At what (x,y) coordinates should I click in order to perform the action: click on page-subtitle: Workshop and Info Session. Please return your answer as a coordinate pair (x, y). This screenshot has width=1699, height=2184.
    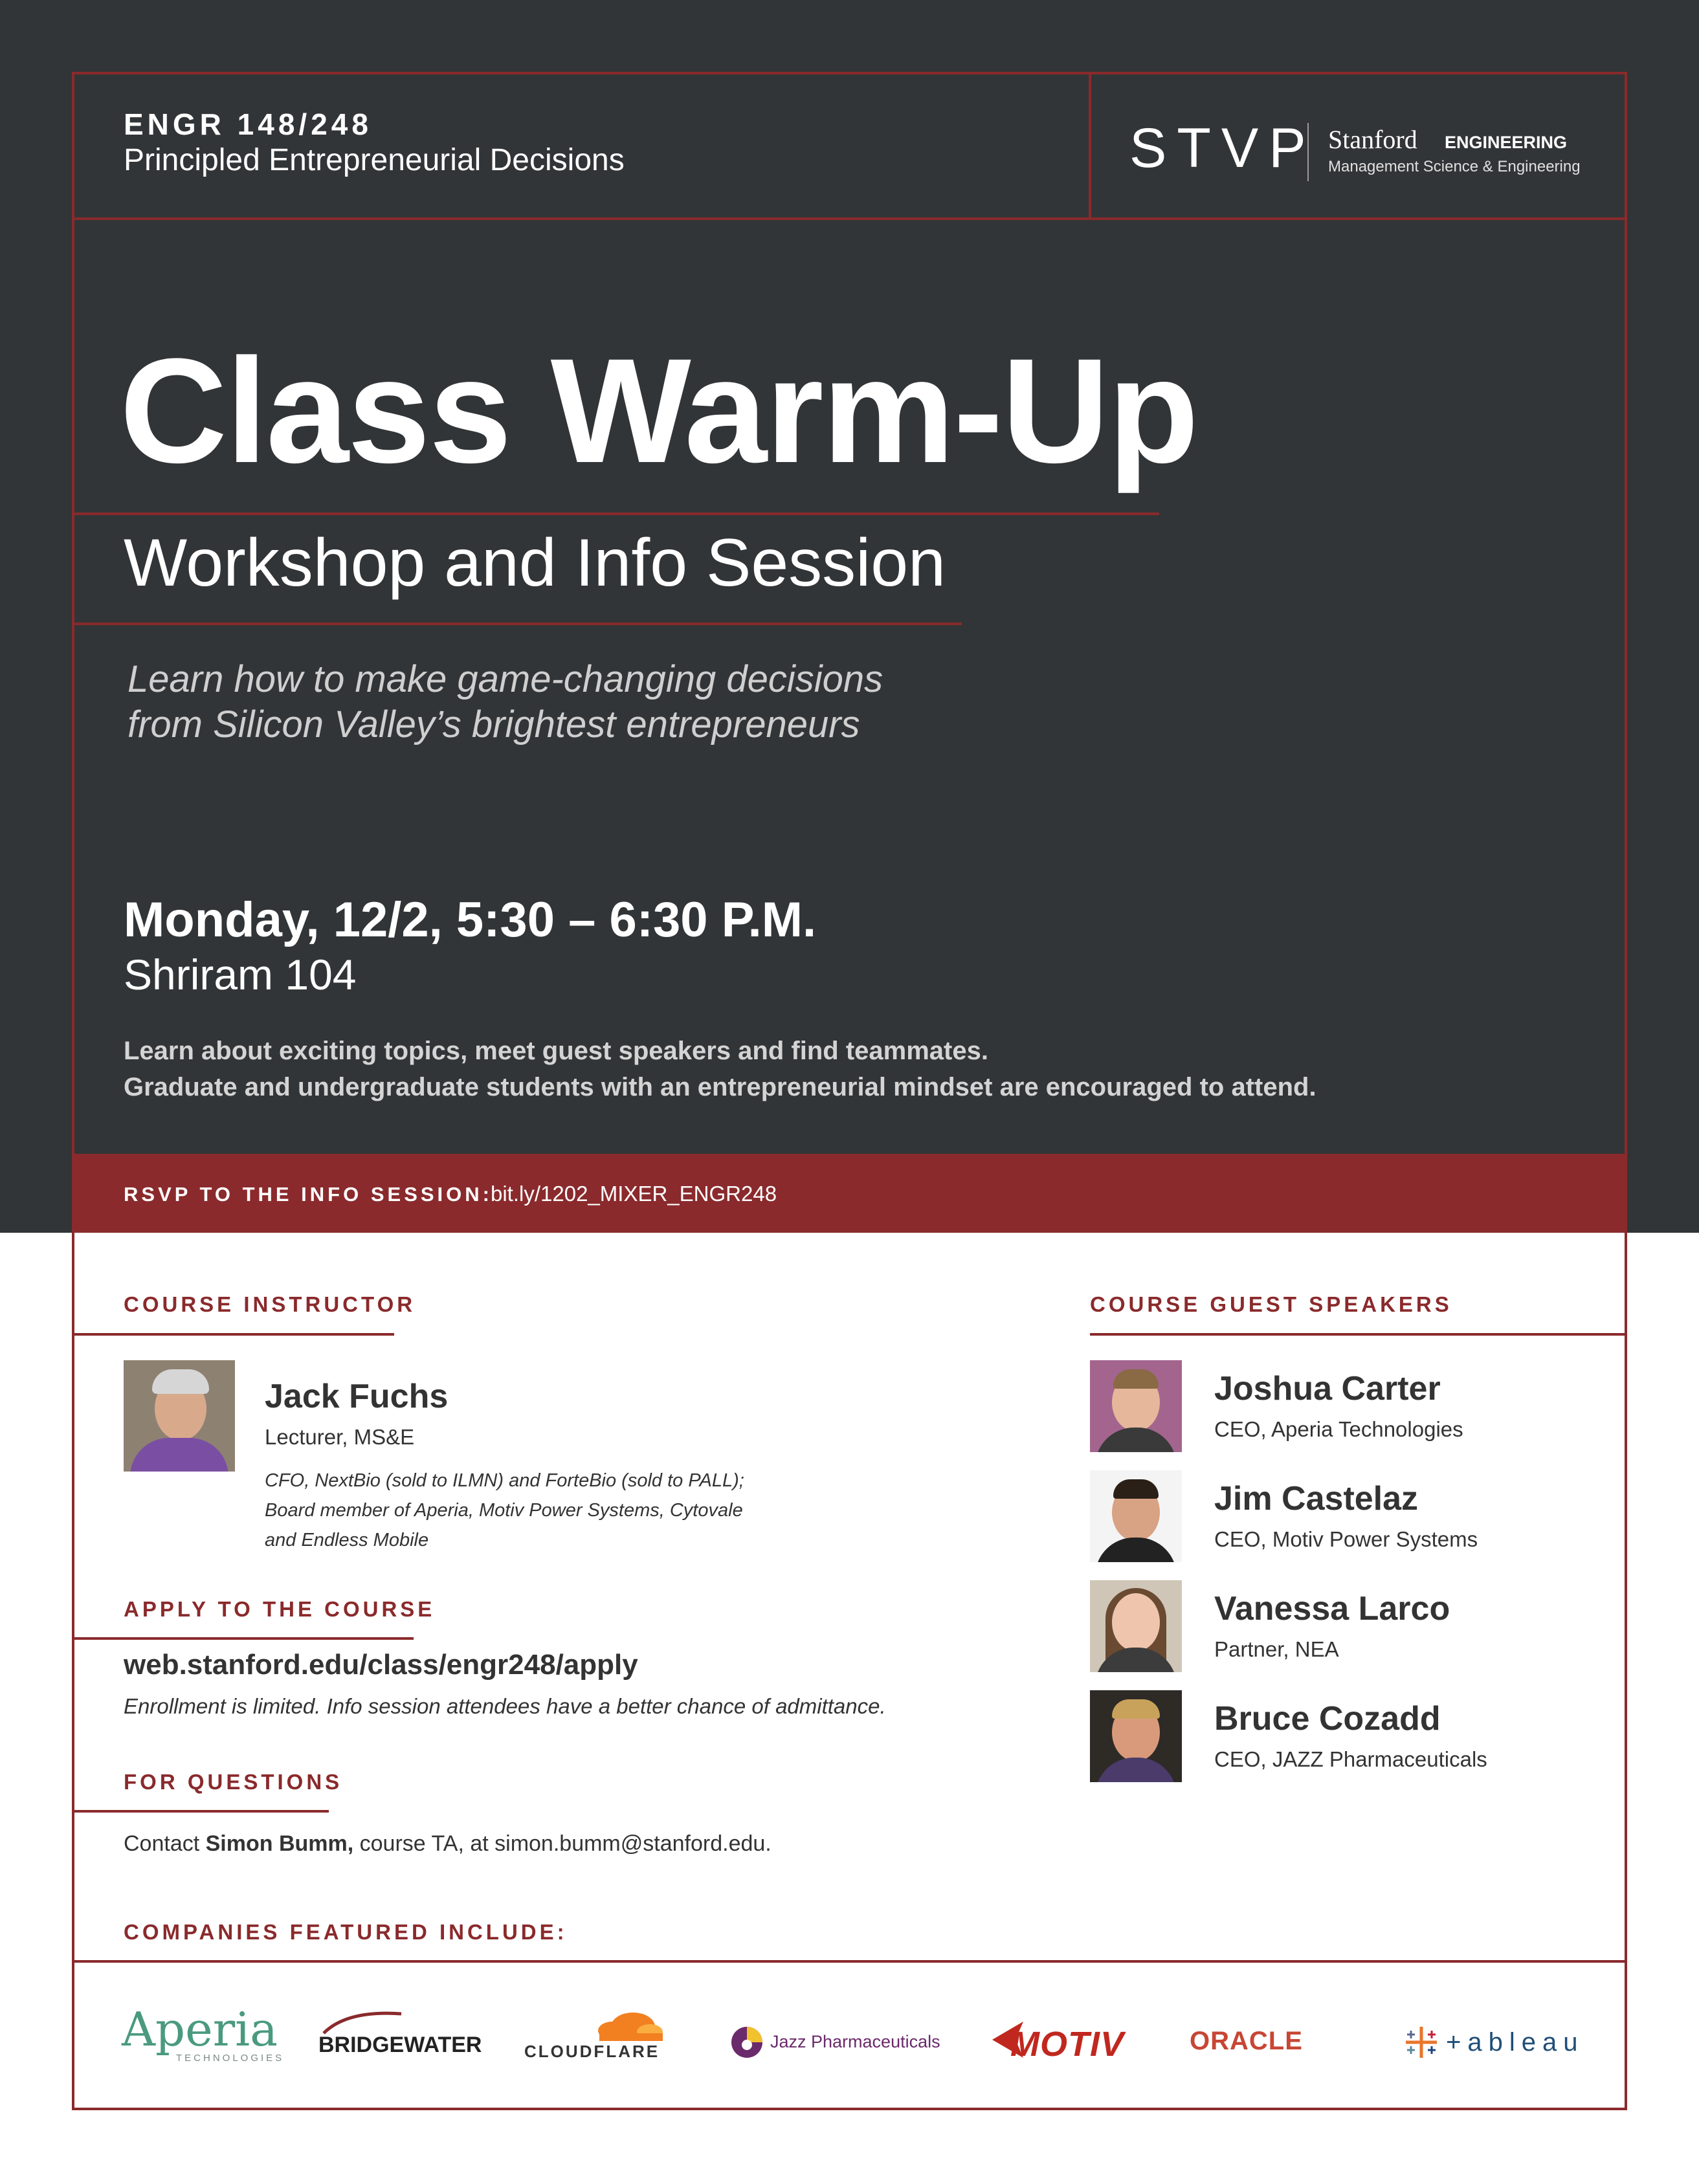
    Looking at the image, I should click on (535, 563).